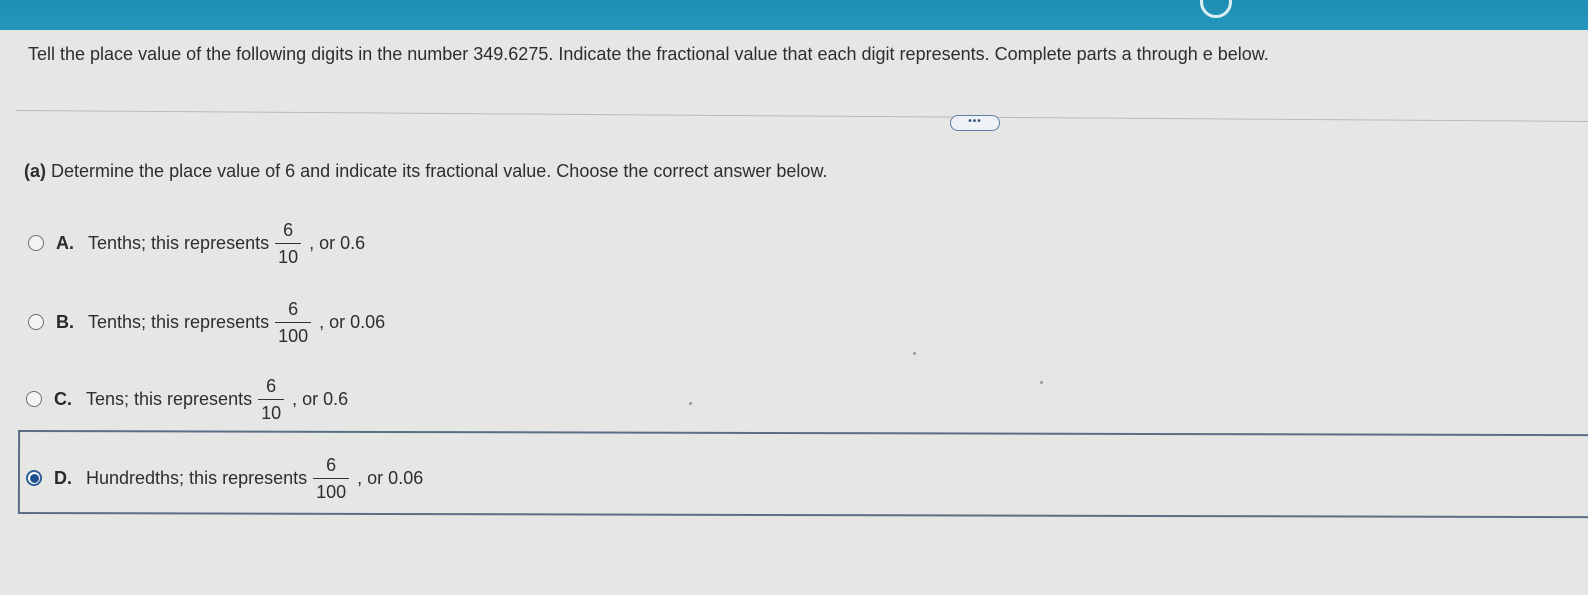 This screenshot has height=595, width=1588. What do you see at coordinates (975, 123) in the screenshot?
I see `more-button: •••` at bounding box center [975, 123].